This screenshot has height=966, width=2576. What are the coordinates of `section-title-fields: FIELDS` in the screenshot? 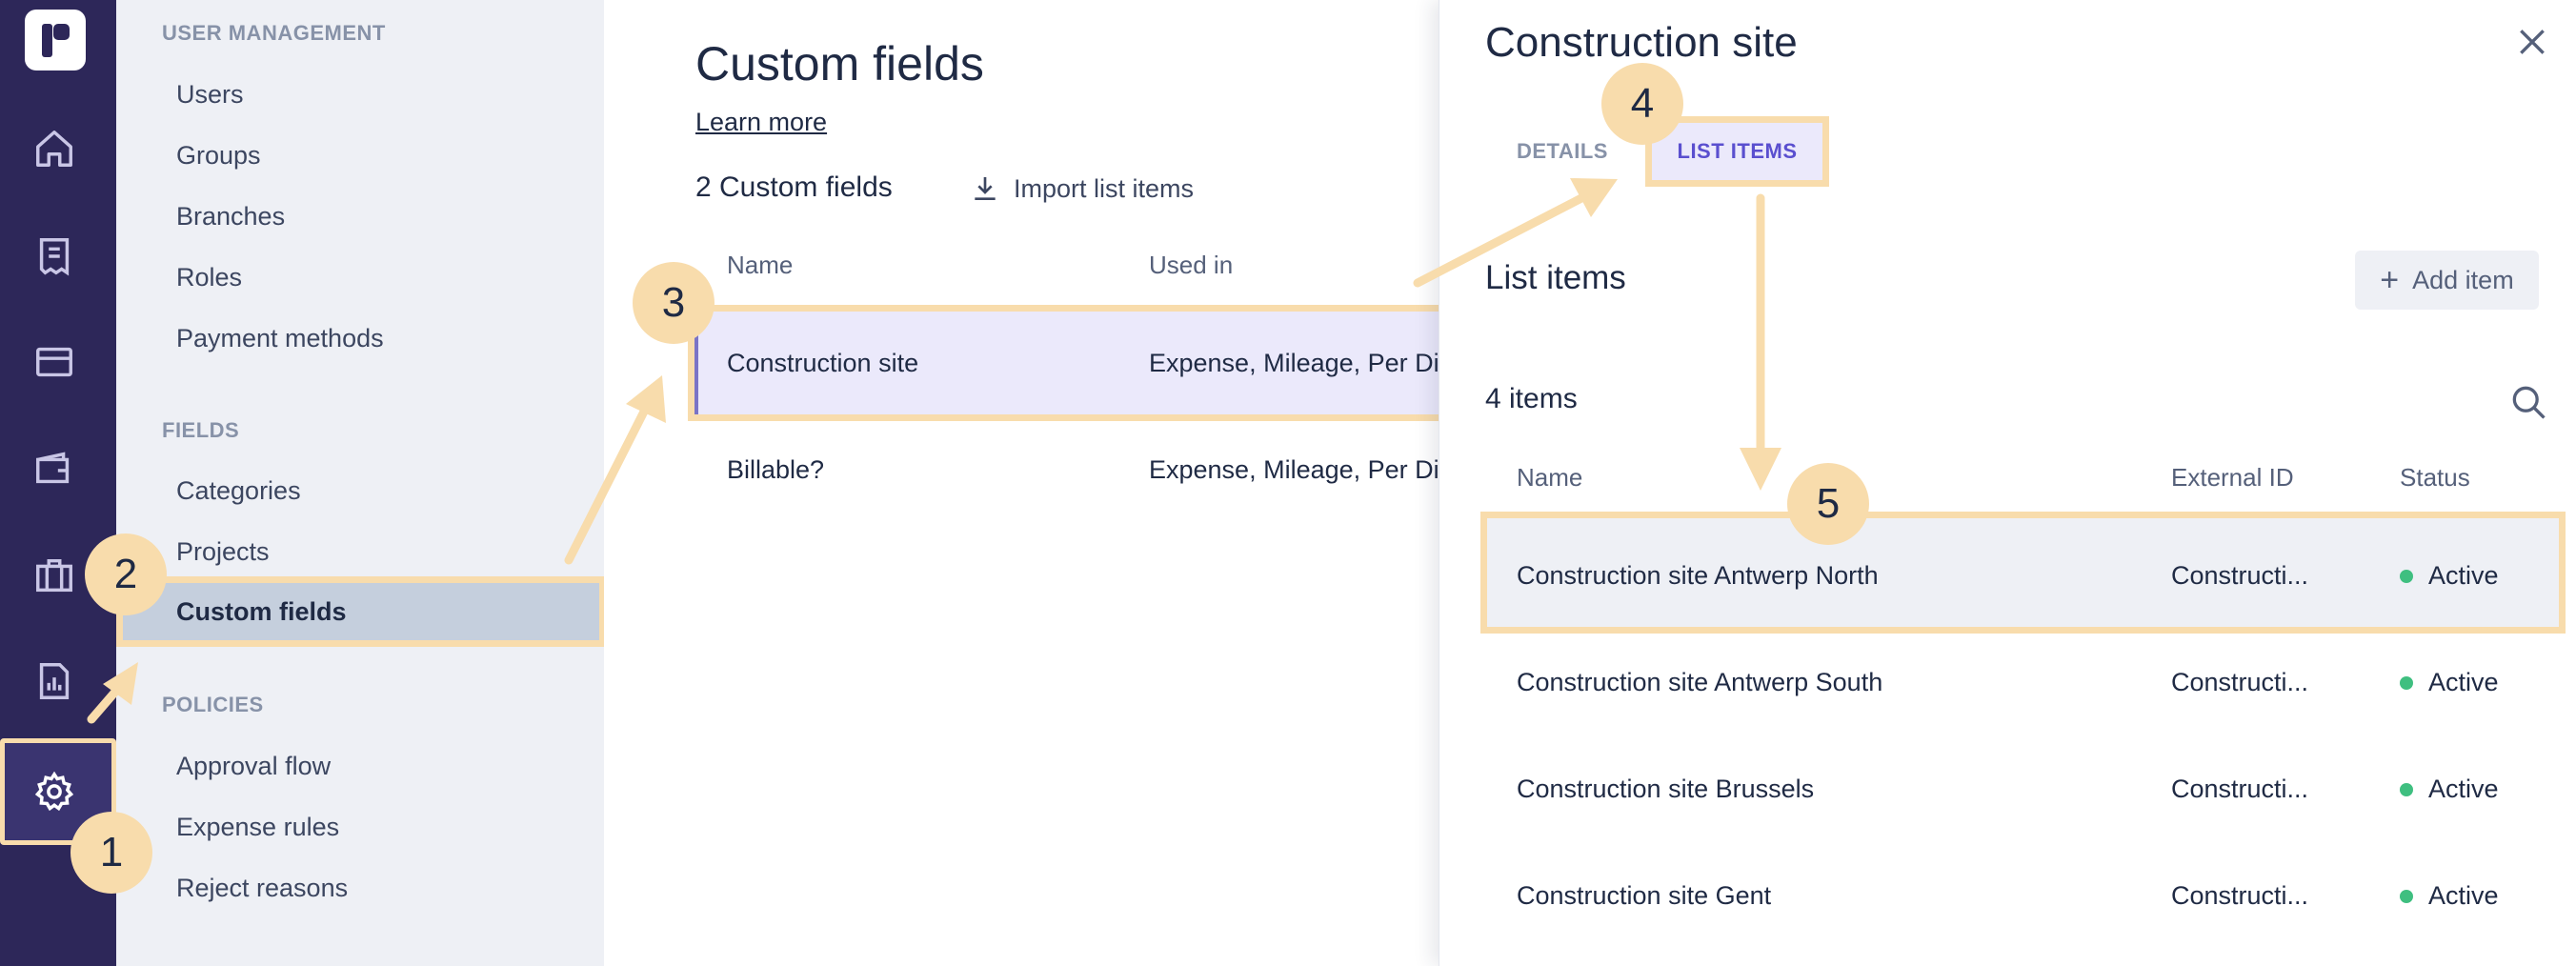 It's located at (201, 430).